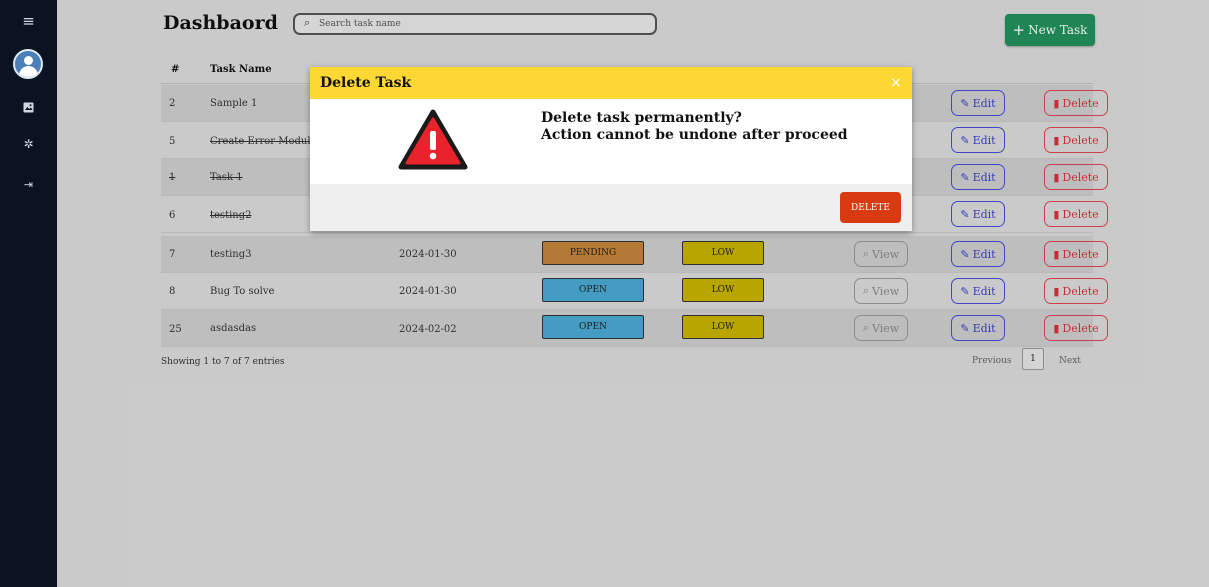 The width and height of the screenshot is (1209, 587). What do you see at coordinates (28, 144) in the screenshot?
I see `gear-icon: ✲` at bounding box center [28, 144].